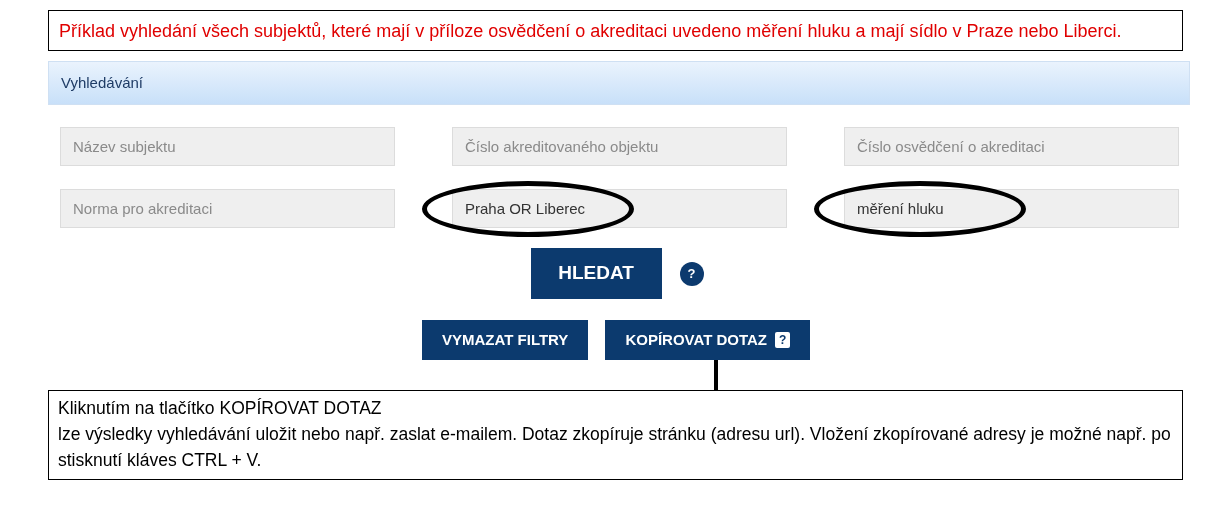 The width and height of the screenshot is (1231, 519). What do you see at coordinates (708, 340) in the screenshot?
I see `copy-query-button: KOPÍROVAT DOTAZ ?` at bounding box center [708, 340].